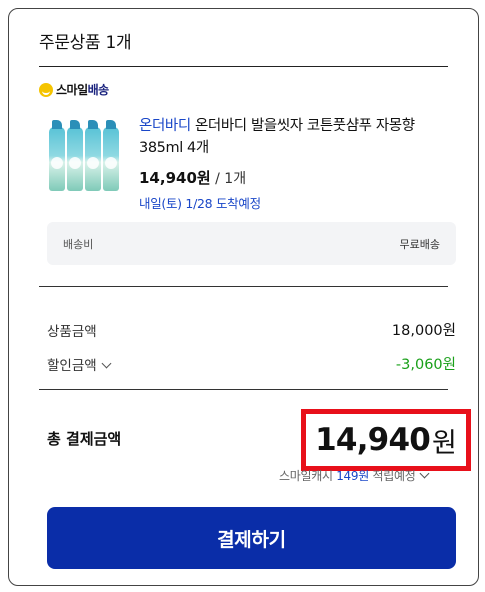  Describe the element at coordinates (85, 43) in the screenshot. I see `order-items-title: 주문상품 1개` at that location.